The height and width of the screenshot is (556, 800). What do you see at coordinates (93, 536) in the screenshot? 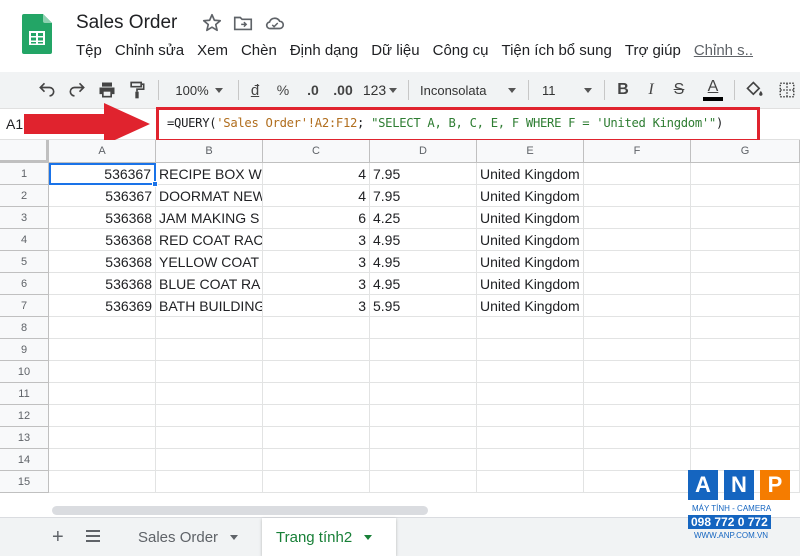
I see `all-sheets-menu-icon` at bounding box center [93, 536].